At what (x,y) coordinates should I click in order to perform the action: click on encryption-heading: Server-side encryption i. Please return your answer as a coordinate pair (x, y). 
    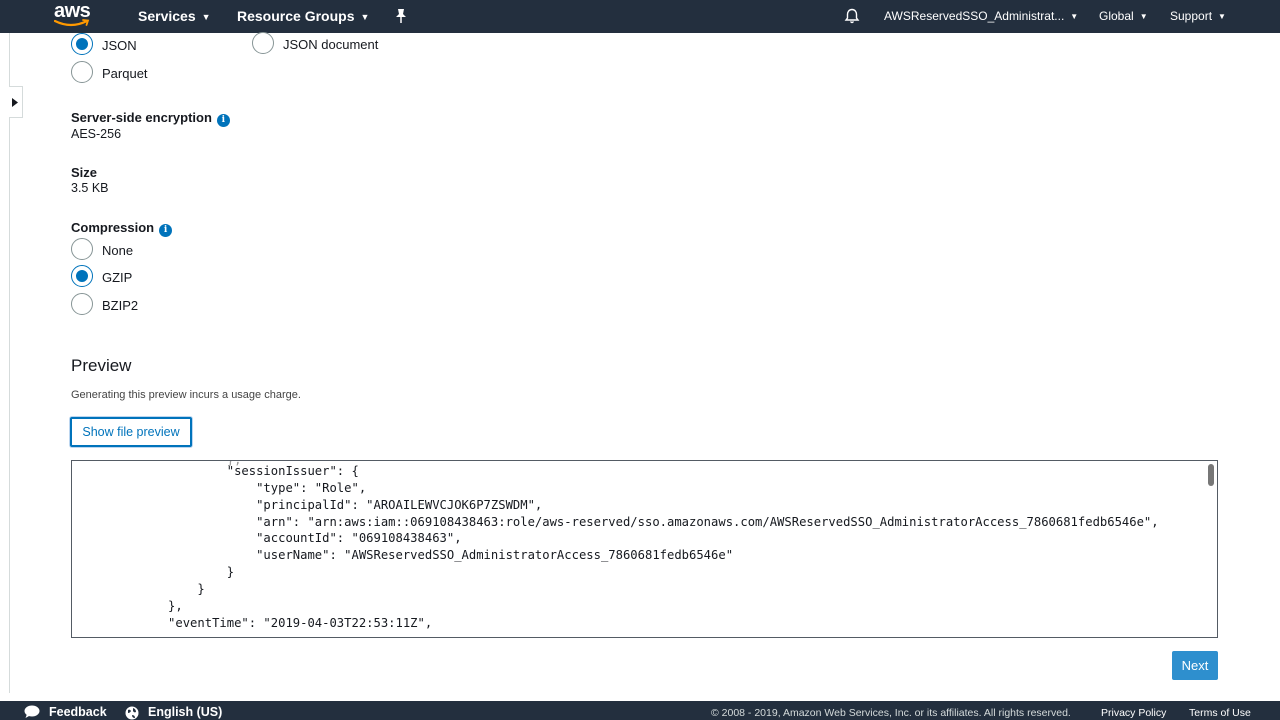
    Looking at the image, I should click on (150, 118).